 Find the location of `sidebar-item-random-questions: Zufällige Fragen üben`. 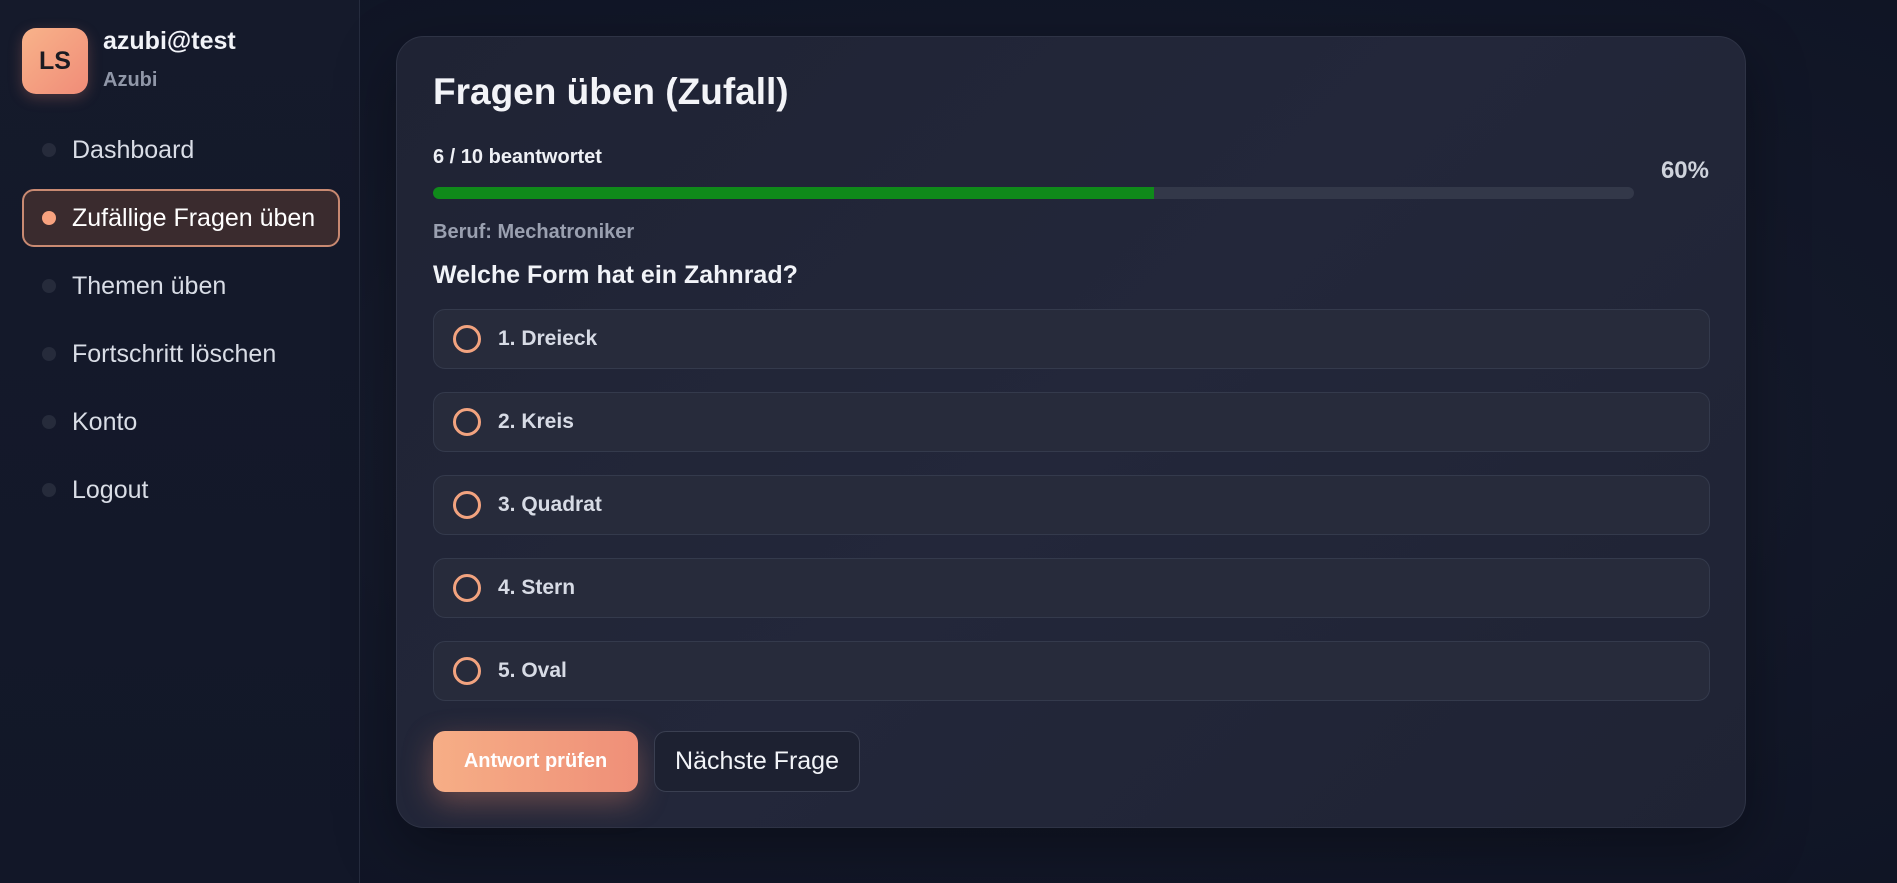

sidebar-item-random-questions: Zufällige Fragen üben is located at coordinates (181, 218).